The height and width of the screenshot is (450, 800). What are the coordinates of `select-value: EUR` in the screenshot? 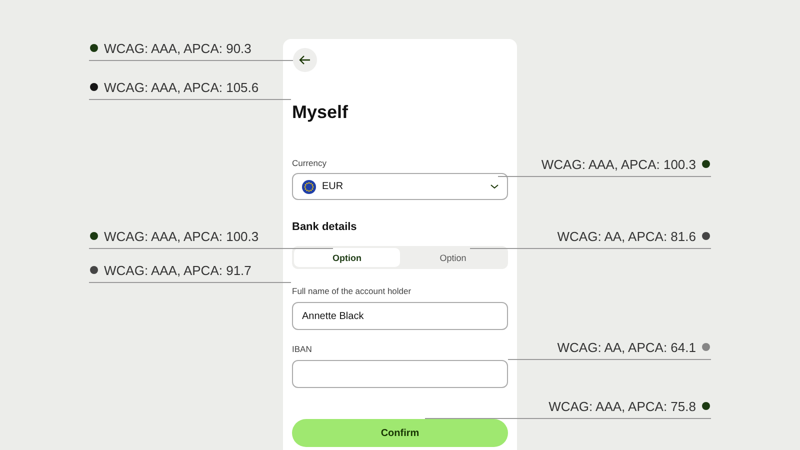 It's located at (333, 186).